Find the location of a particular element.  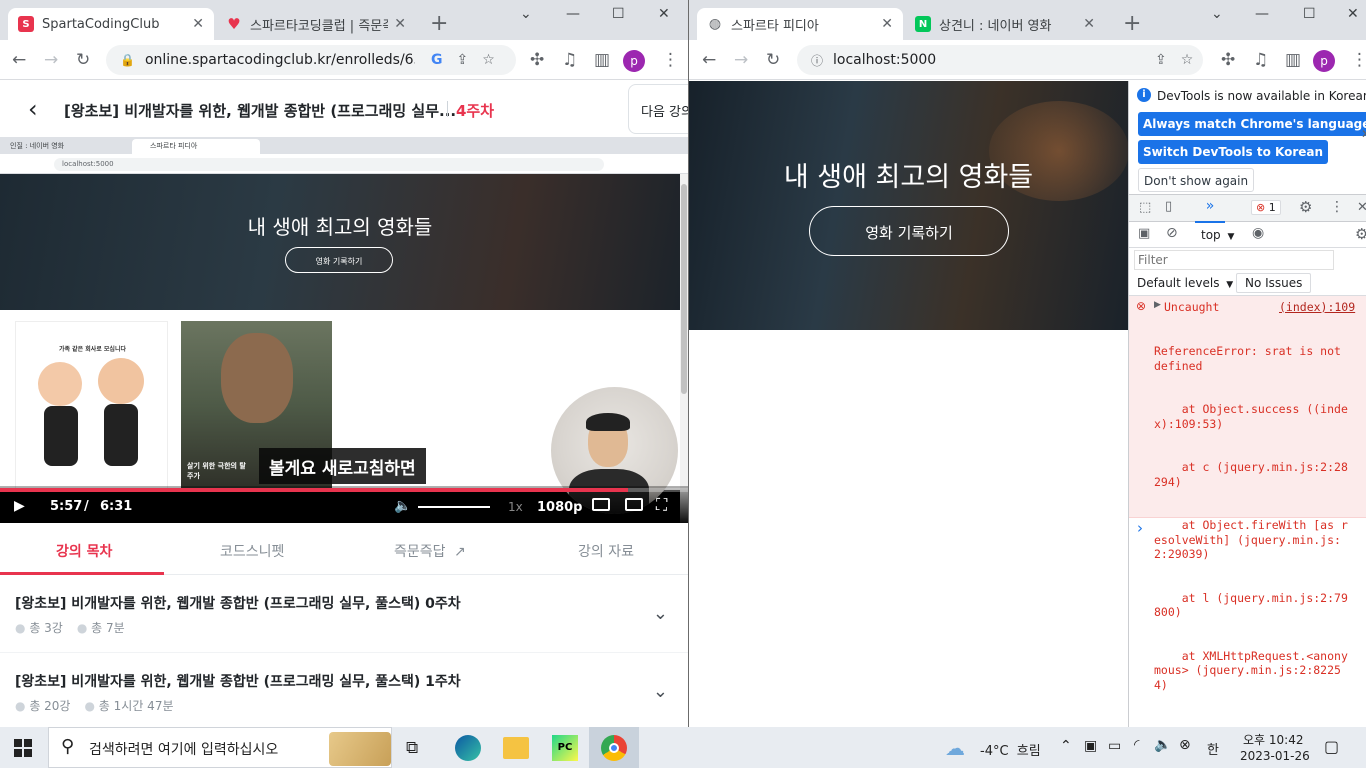

expand-triangle-icon: ▶ is located at coordinates (1157, 305).